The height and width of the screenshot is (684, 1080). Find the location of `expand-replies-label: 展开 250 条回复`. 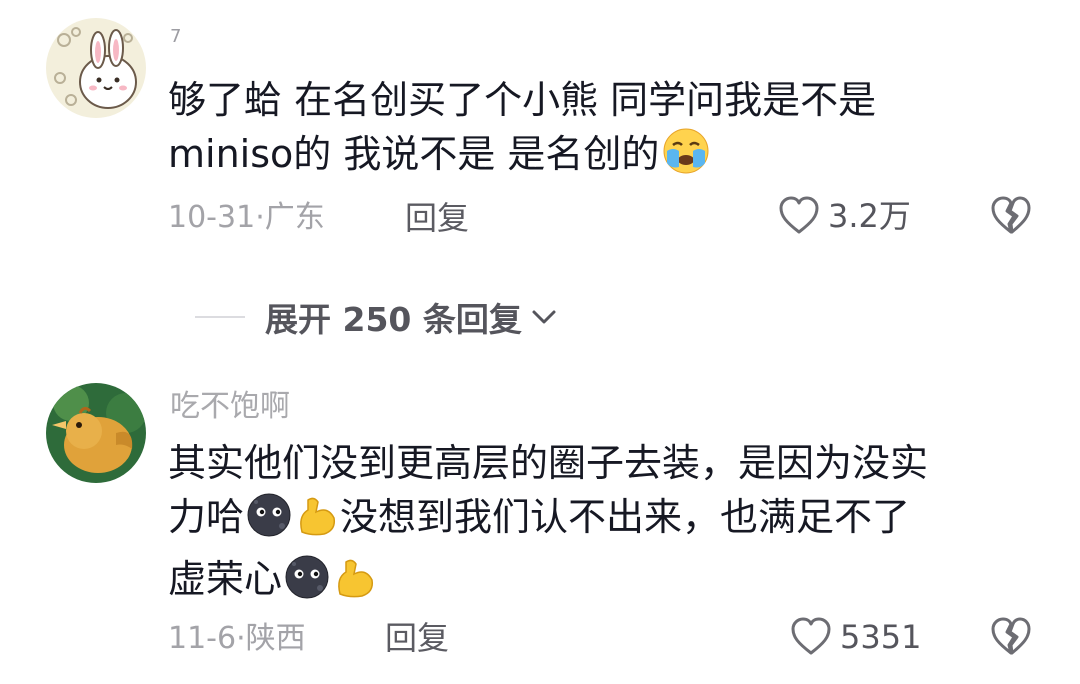

expand-replies-label: 展开 250 条回复 is located at coordinates (393, 319).